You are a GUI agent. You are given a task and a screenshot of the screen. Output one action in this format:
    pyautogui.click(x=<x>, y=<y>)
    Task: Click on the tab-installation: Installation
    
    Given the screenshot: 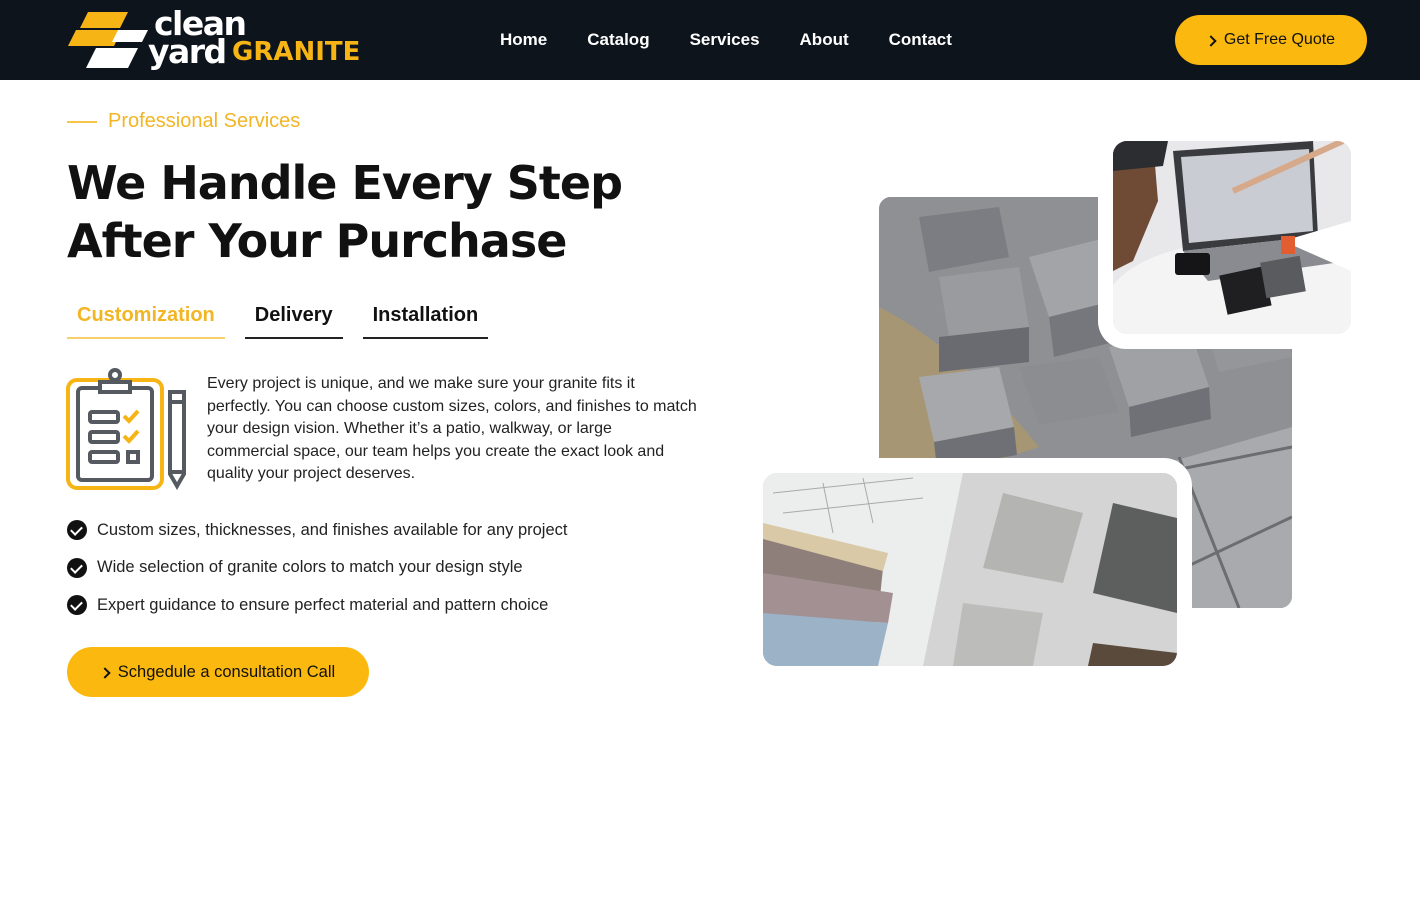 What is the action you would take?
    pyautogui.click(x=425, y=317)
    